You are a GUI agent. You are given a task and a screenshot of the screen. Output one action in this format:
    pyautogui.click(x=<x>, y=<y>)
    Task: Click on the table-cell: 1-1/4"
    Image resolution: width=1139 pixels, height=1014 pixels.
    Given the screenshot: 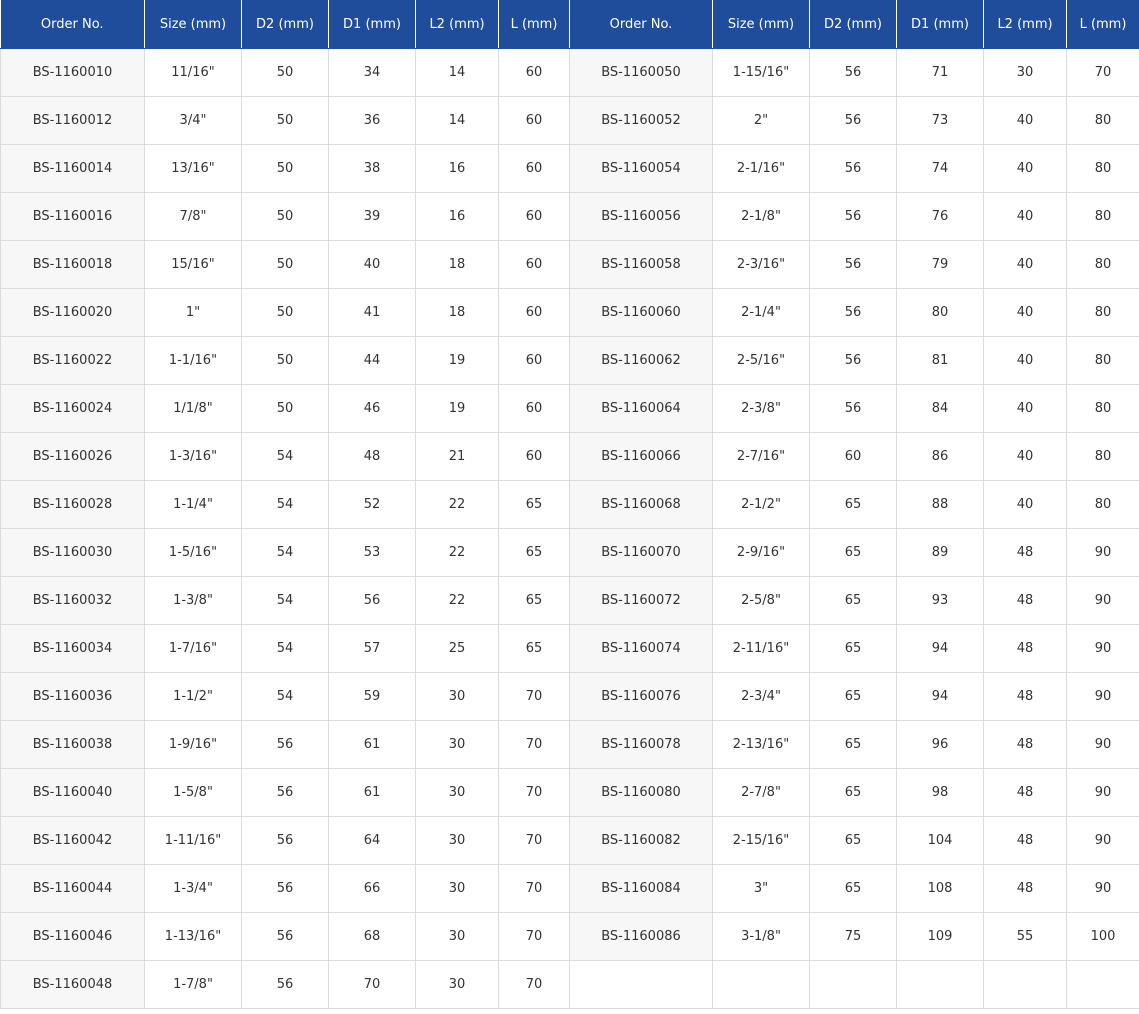 What is the action you would take?
    pyautogui.click(x=193, y=504)
    